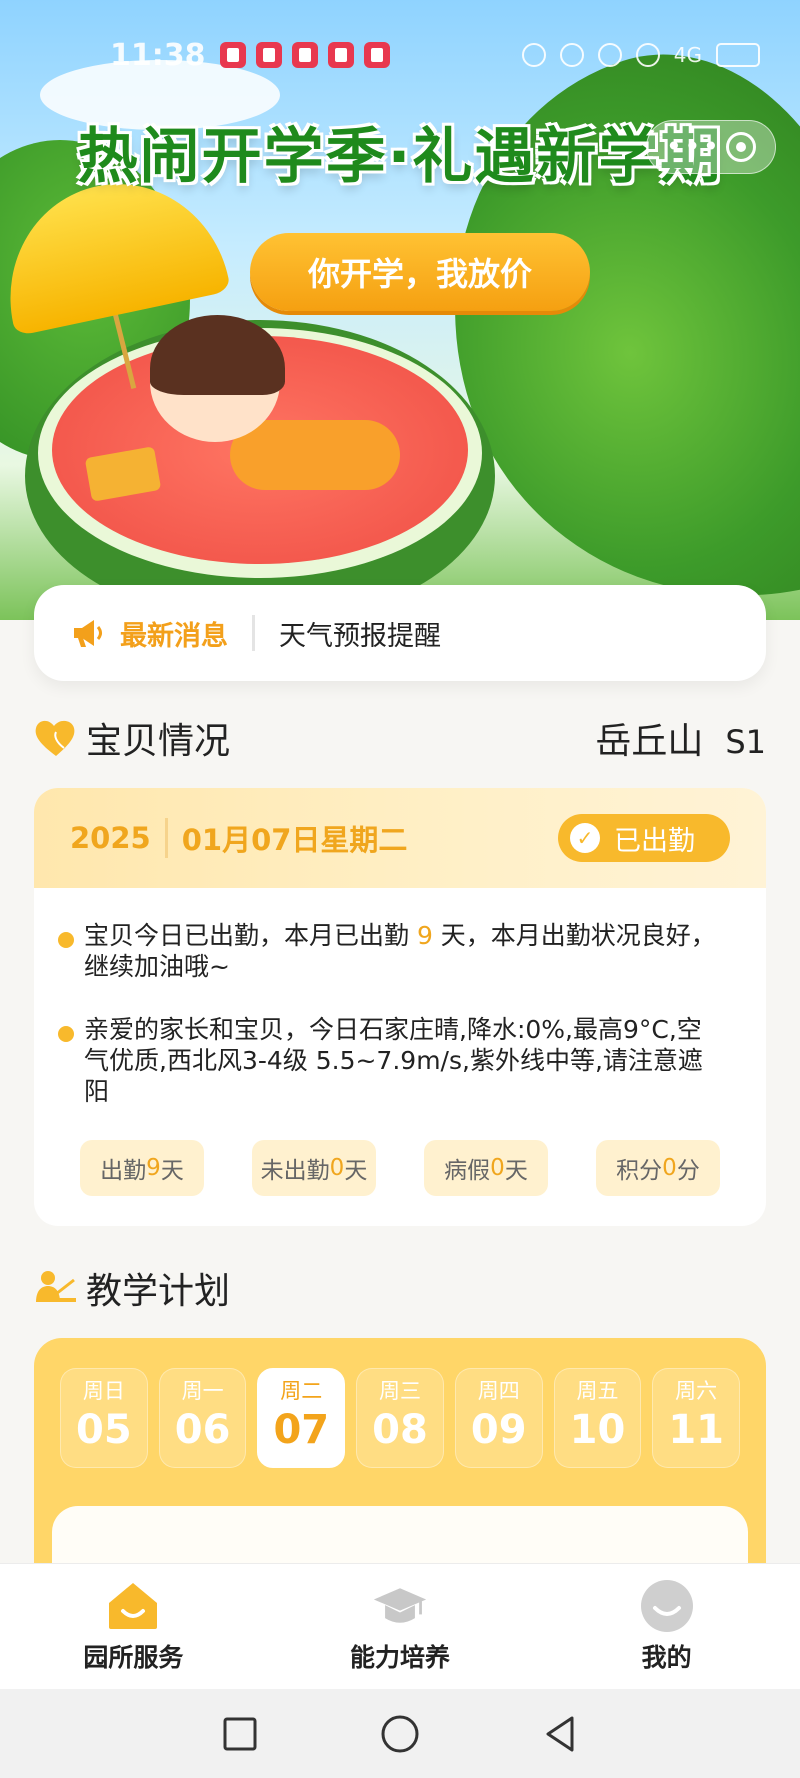  What do you see at coordinates (498, 1391) in the screenshot?
I see `weekday-label: 周四` at bounding box center [498, 1391].